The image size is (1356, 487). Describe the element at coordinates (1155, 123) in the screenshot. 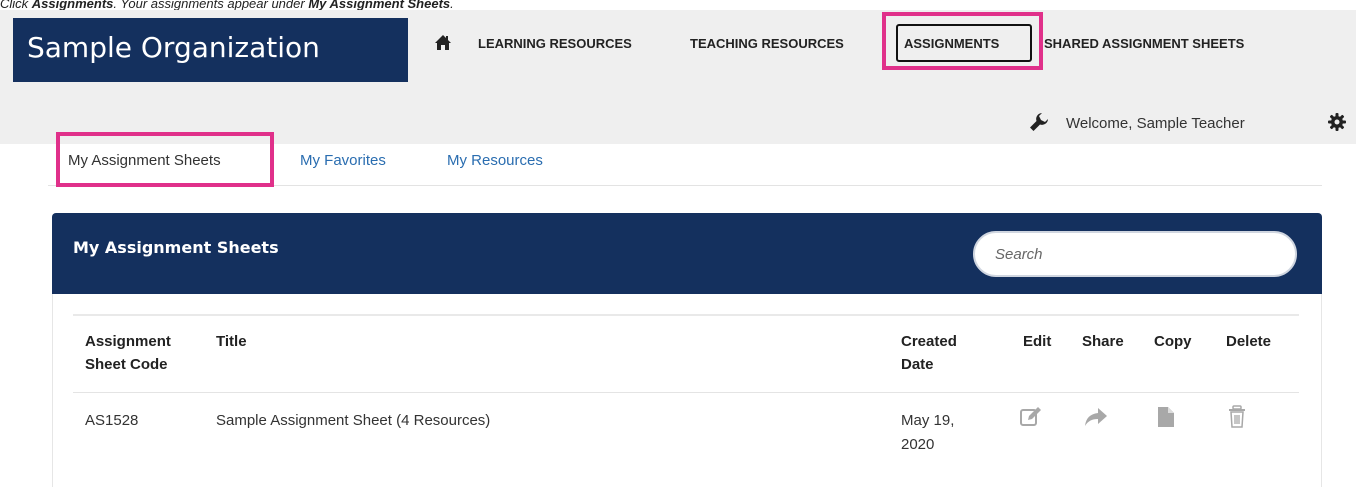

I see `welcome-text: Welcome, Sample Teacher` at that location.